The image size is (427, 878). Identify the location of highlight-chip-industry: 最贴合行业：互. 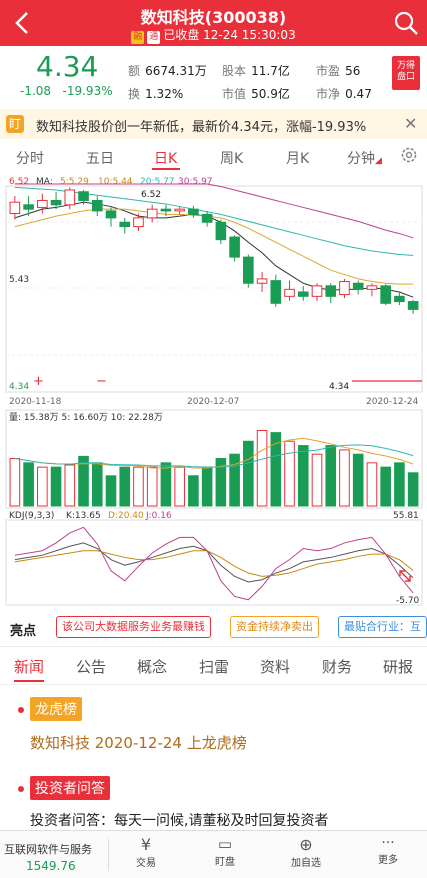
(382, 627).